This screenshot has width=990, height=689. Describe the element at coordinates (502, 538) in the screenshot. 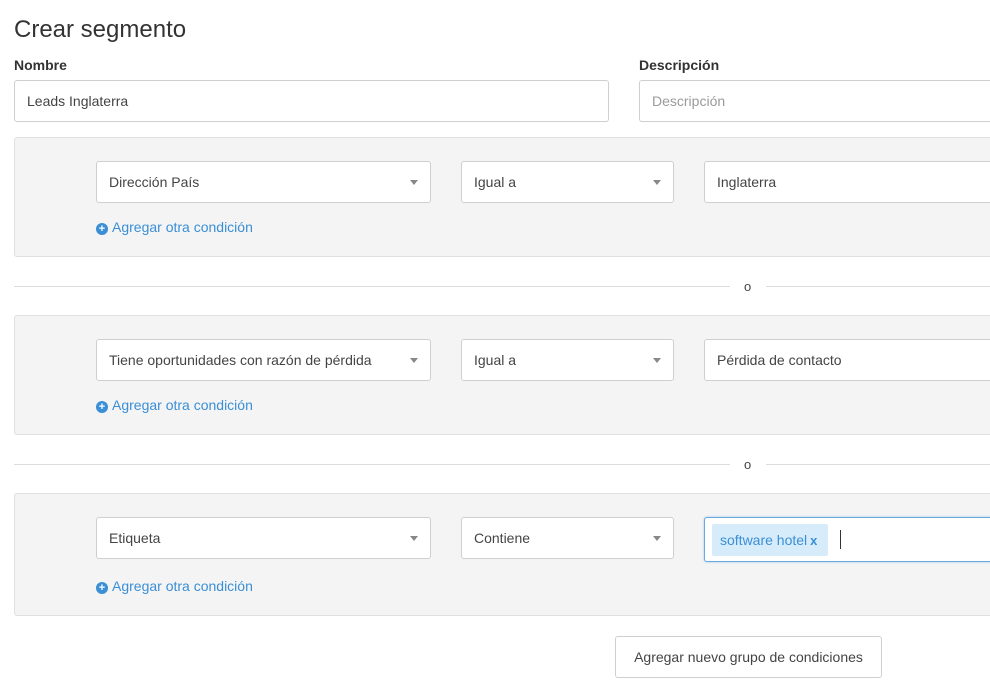

I see `operator-select-value: Contiene` at that location.